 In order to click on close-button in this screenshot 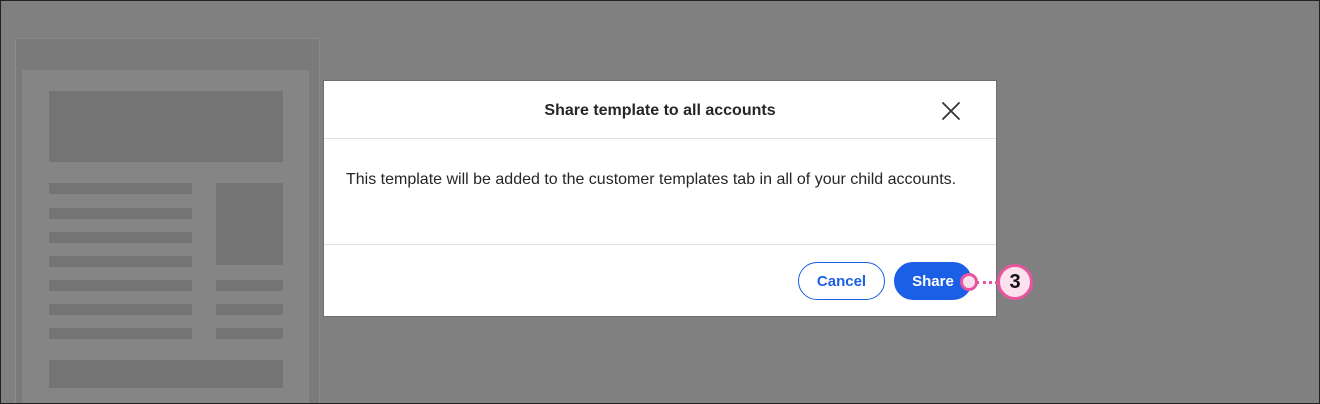, I will do `click(951, 111)`.